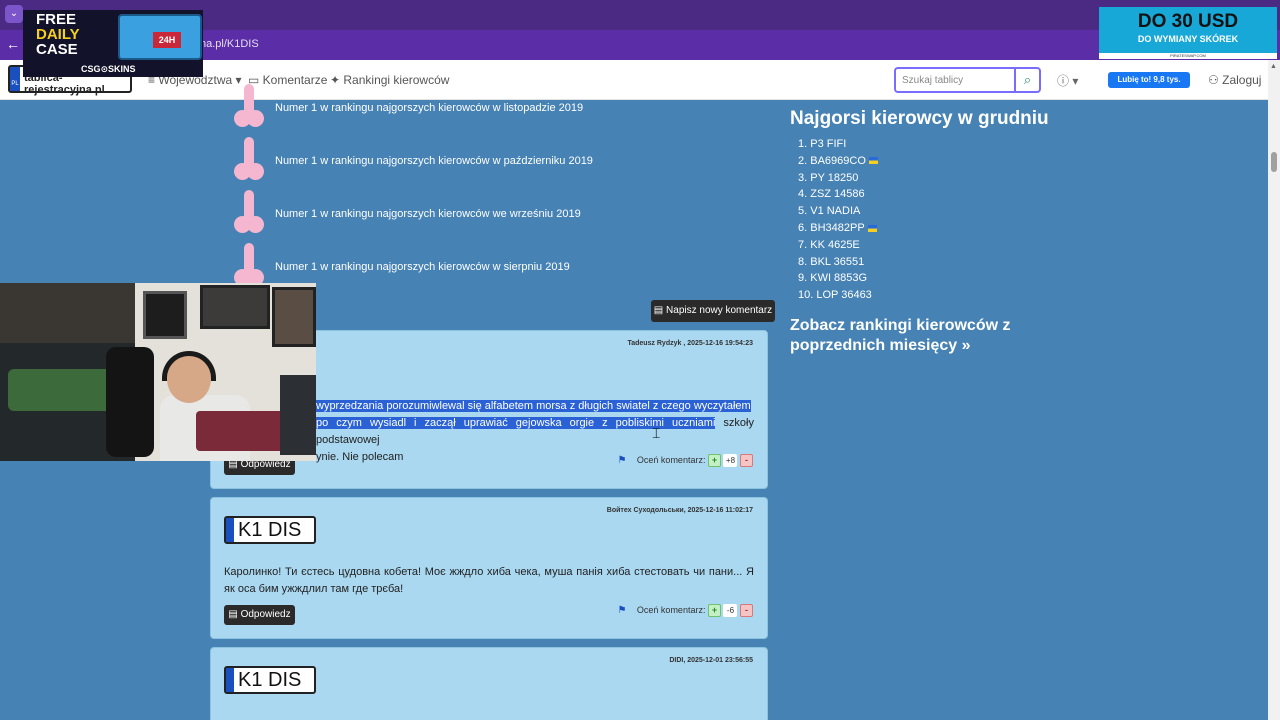  I want to click on promo-daily: DAILY, so click(58, 34).